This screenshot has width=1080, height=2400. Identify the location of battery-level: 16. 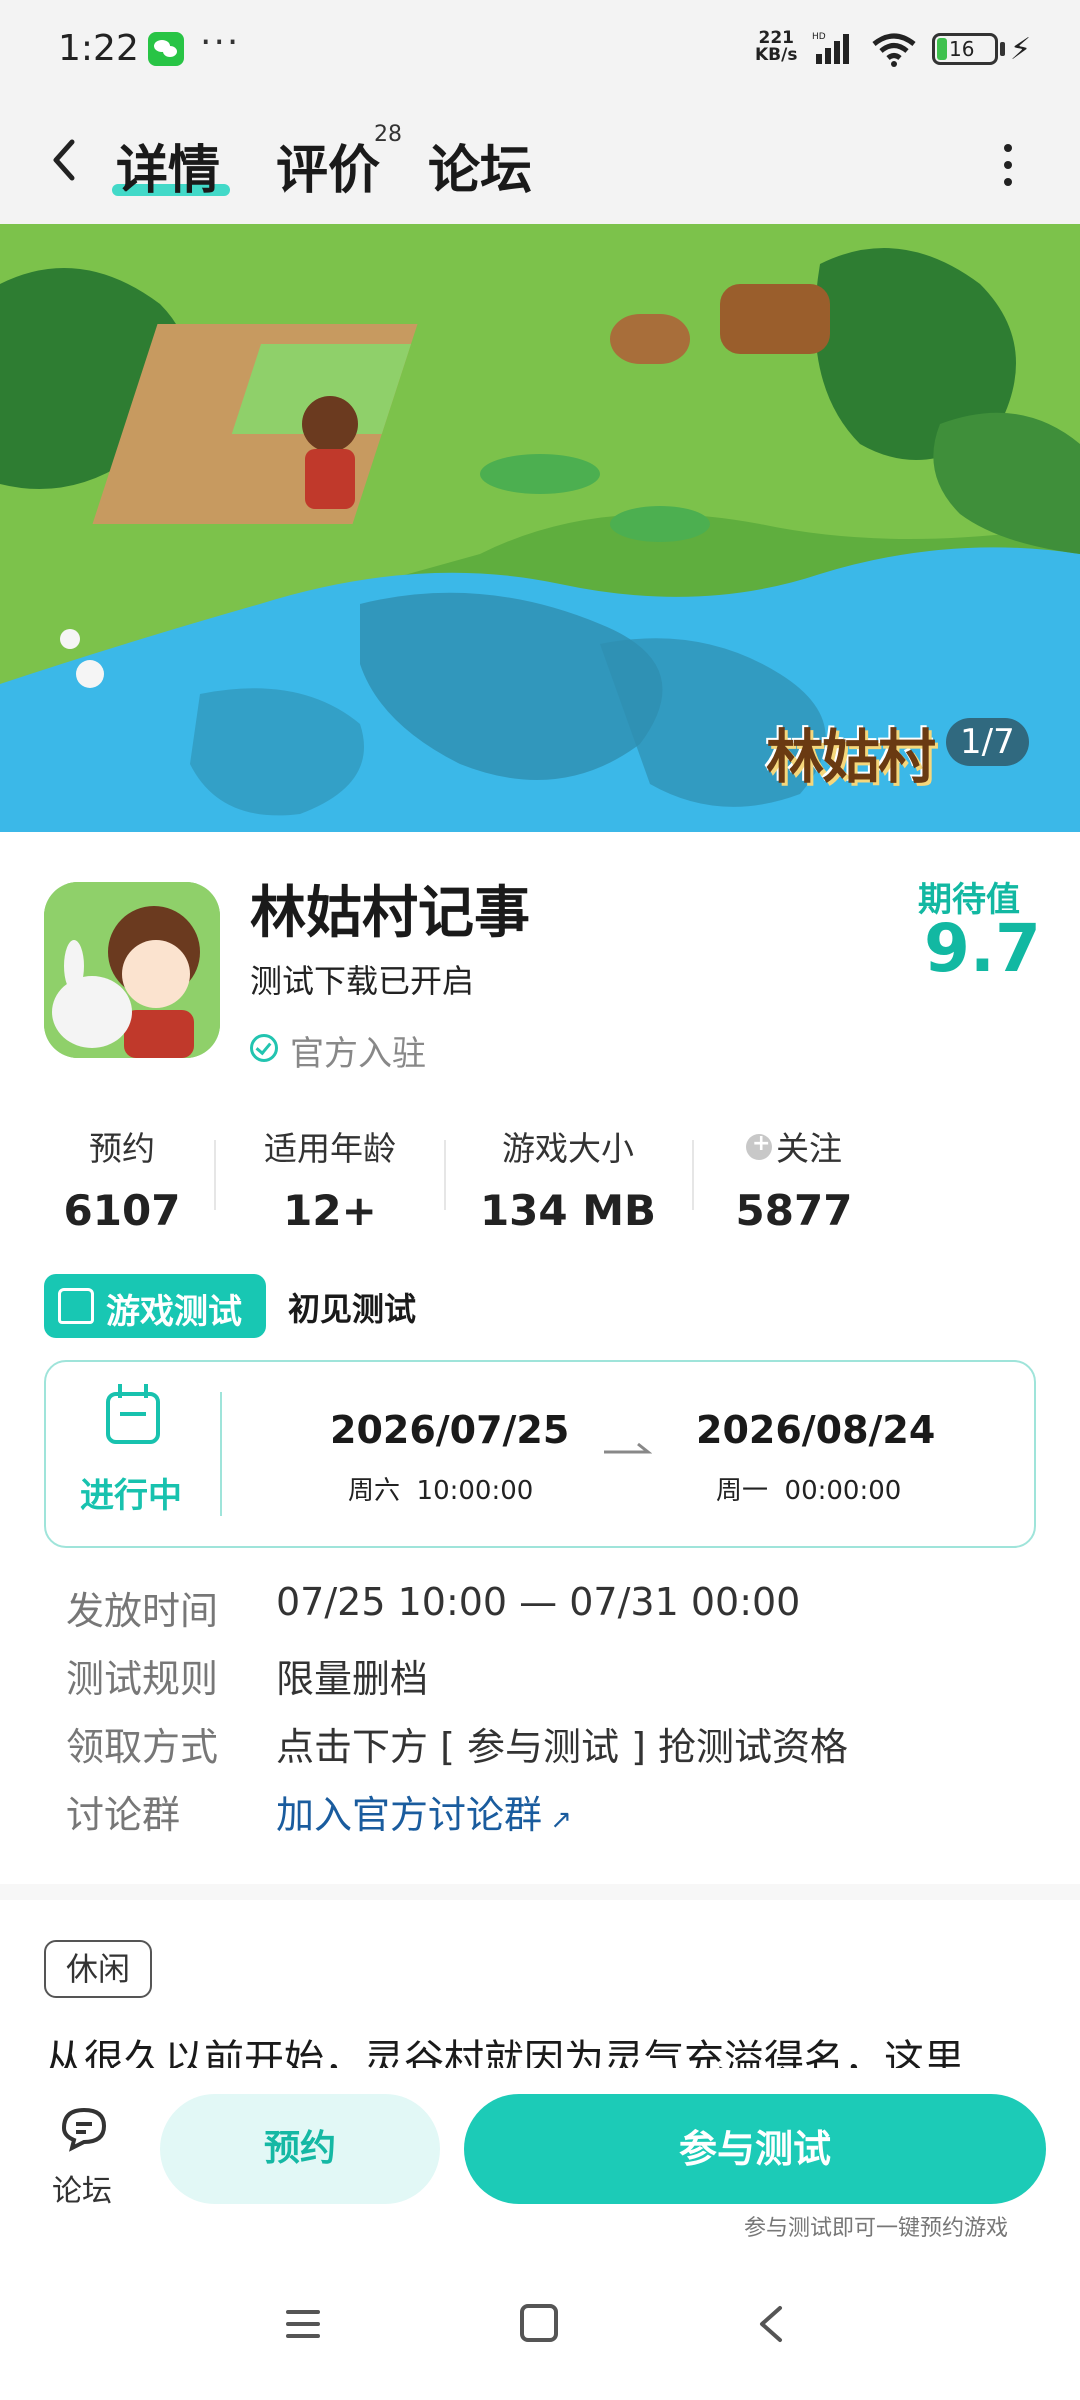
(962, 49).